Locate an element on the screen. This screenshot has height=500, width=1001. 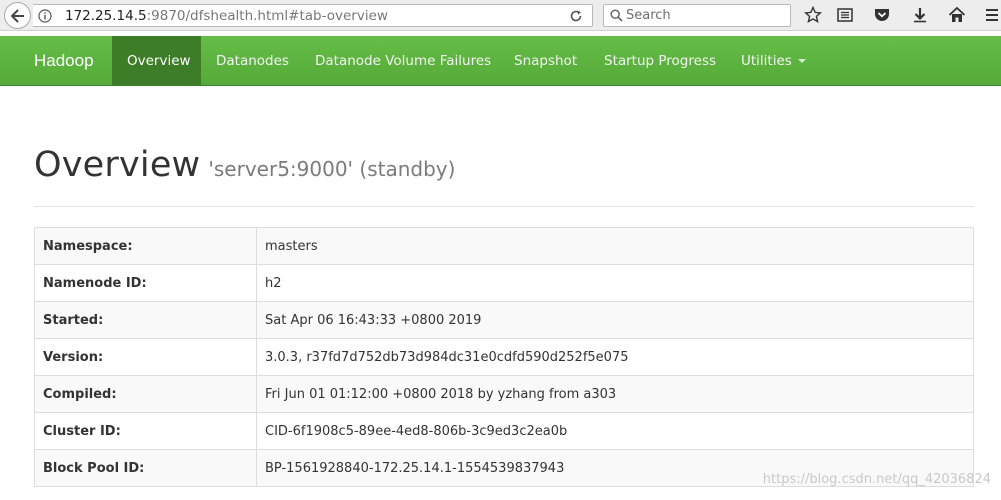
table-row: Namespace: masters is located at coordinates (504, 246).